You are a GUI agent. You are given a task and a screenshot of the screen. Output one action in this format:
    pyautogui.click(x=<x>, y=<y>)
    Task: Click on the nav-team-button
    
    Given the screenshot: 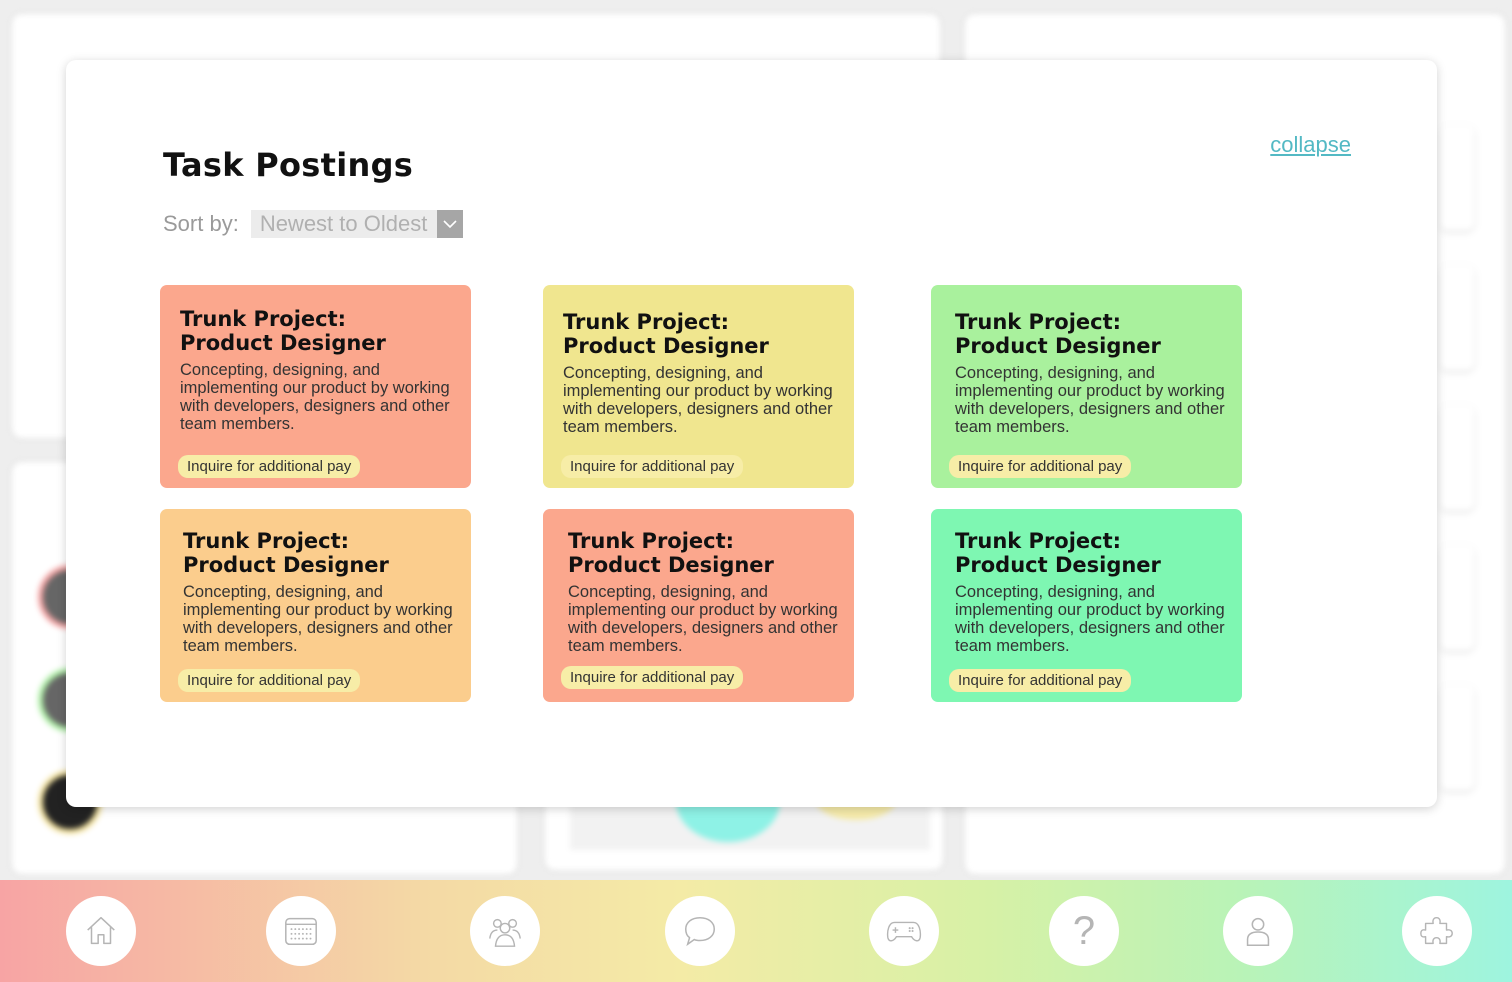 What is the action you would take?
    pyautogui.click(x=505, y=931)
    